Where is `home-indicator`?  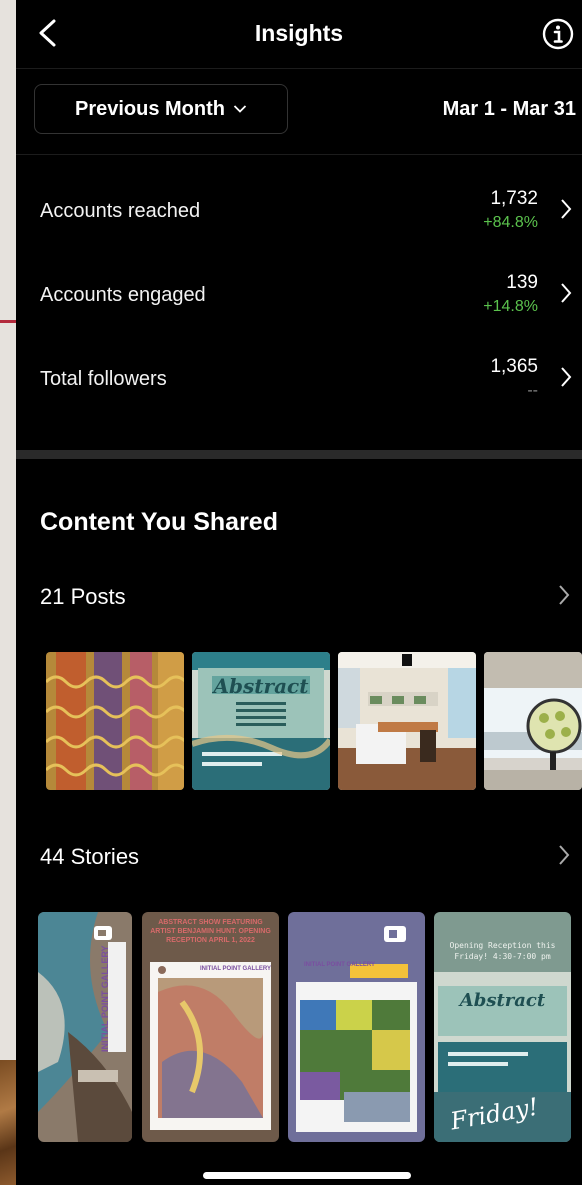
home-indicator is located at coordinates (307, 1175).